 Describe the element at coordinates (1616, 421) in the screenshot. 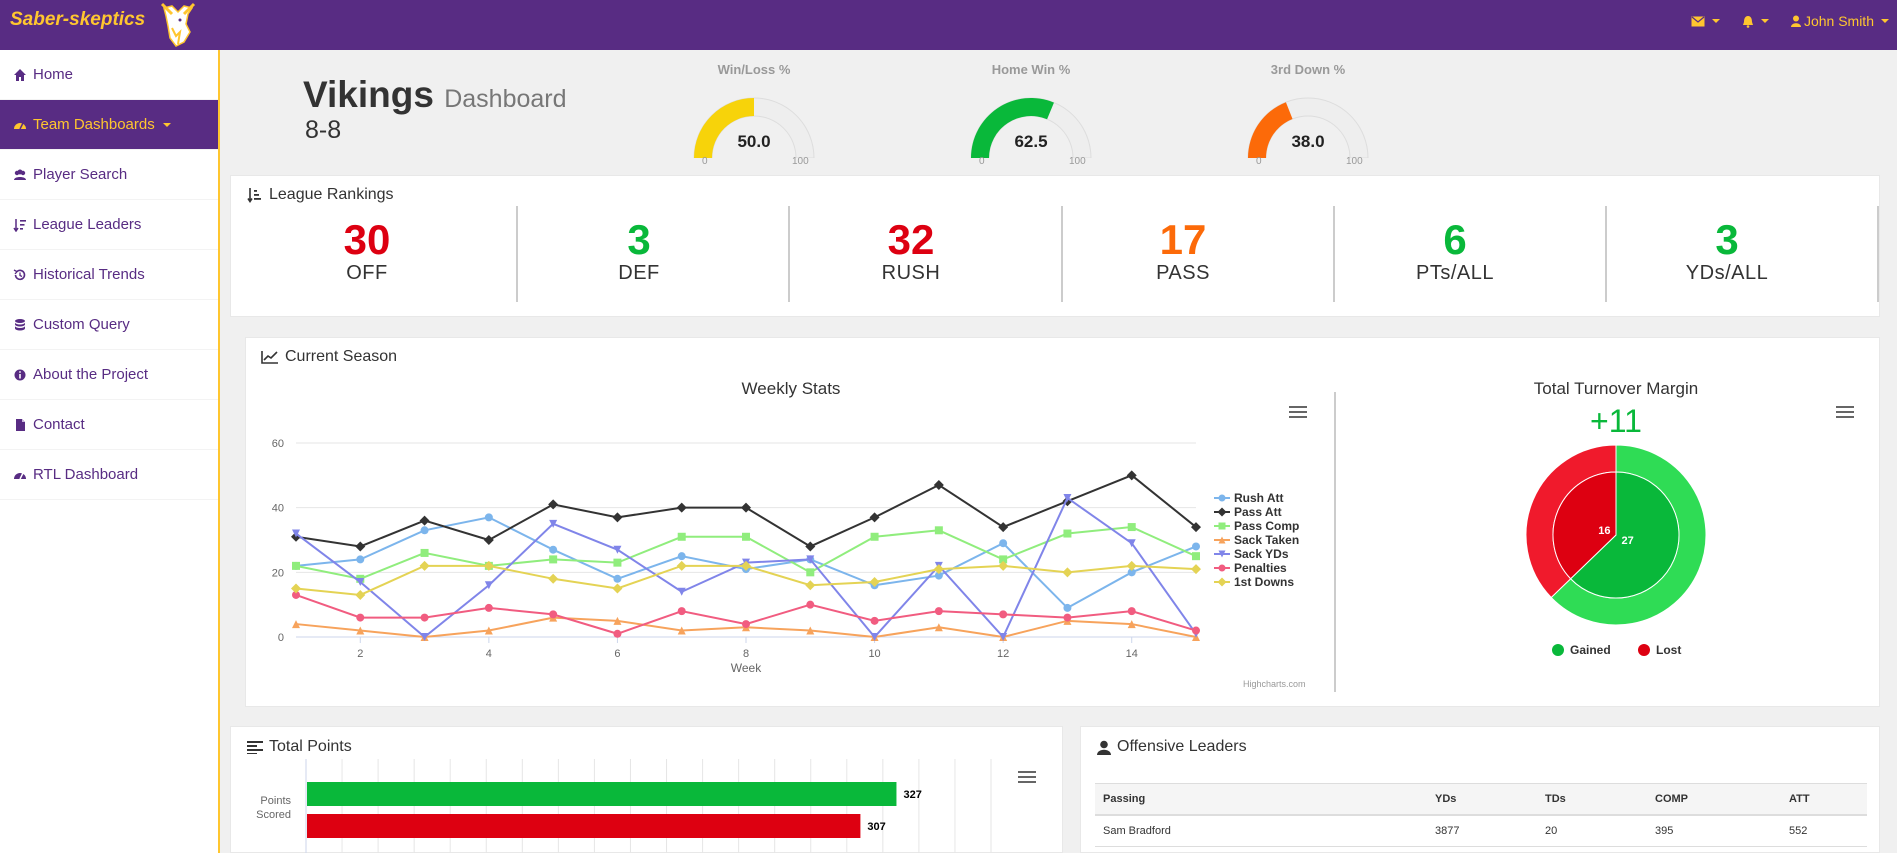

I see `chart-subtitle: +11` at that location.